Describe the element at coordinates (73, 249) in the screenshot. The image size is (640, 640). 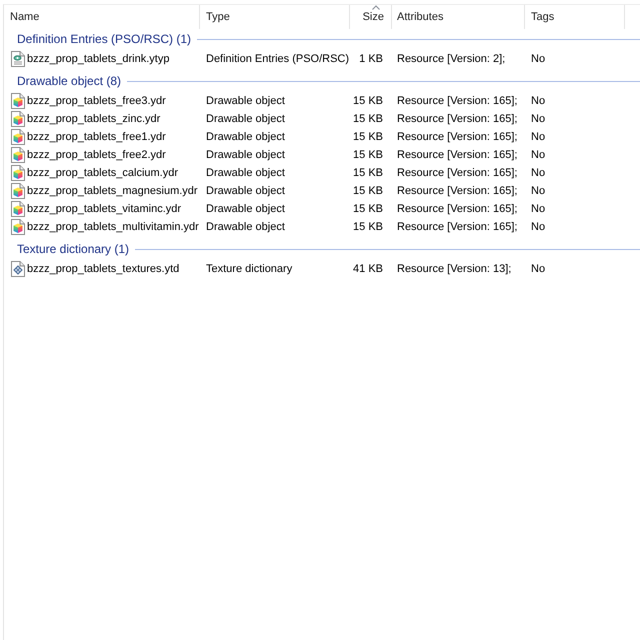
I see `group-title: Texture dictionary (1)` at that location.